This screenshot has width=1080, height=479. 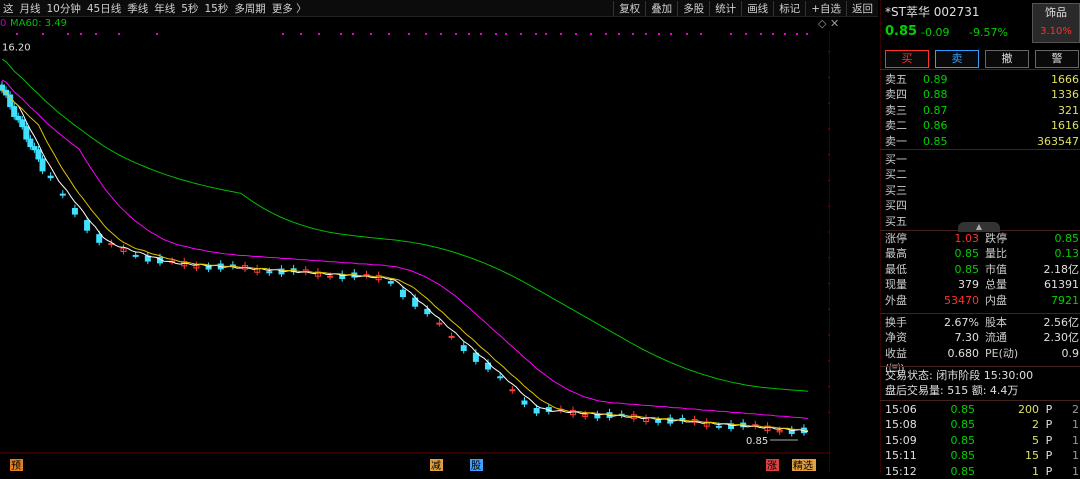 What do you see at coordinates (996, 238) in the screenshot?
I see `quote-l2: 跌停` at bounding box center [996, 238].